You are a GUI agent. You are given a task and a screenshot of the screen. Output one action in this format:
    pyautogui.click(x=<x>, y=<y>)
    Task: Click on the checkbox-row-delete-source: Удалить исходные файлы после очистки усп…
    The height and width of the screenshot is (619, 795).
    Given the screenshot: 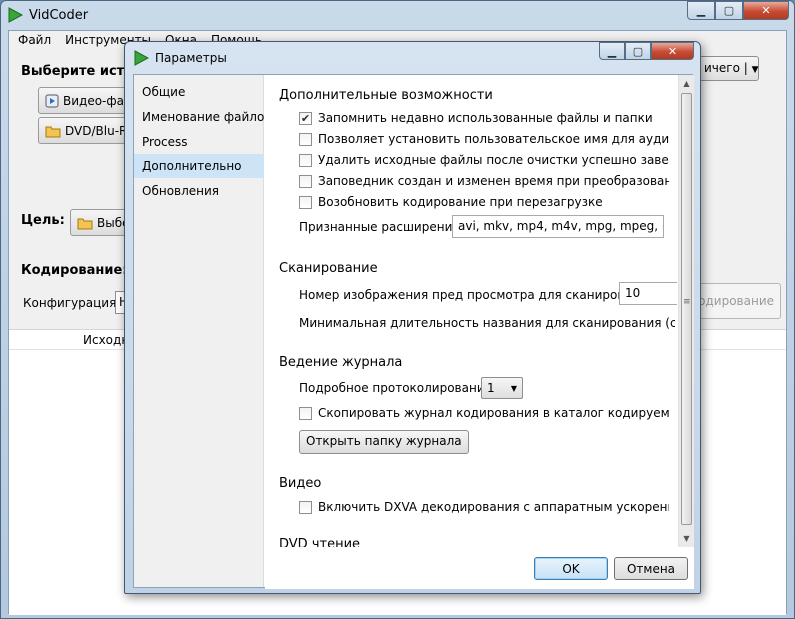 What is the action you would take?
    pyautogui.click(x=484, y=160)
    